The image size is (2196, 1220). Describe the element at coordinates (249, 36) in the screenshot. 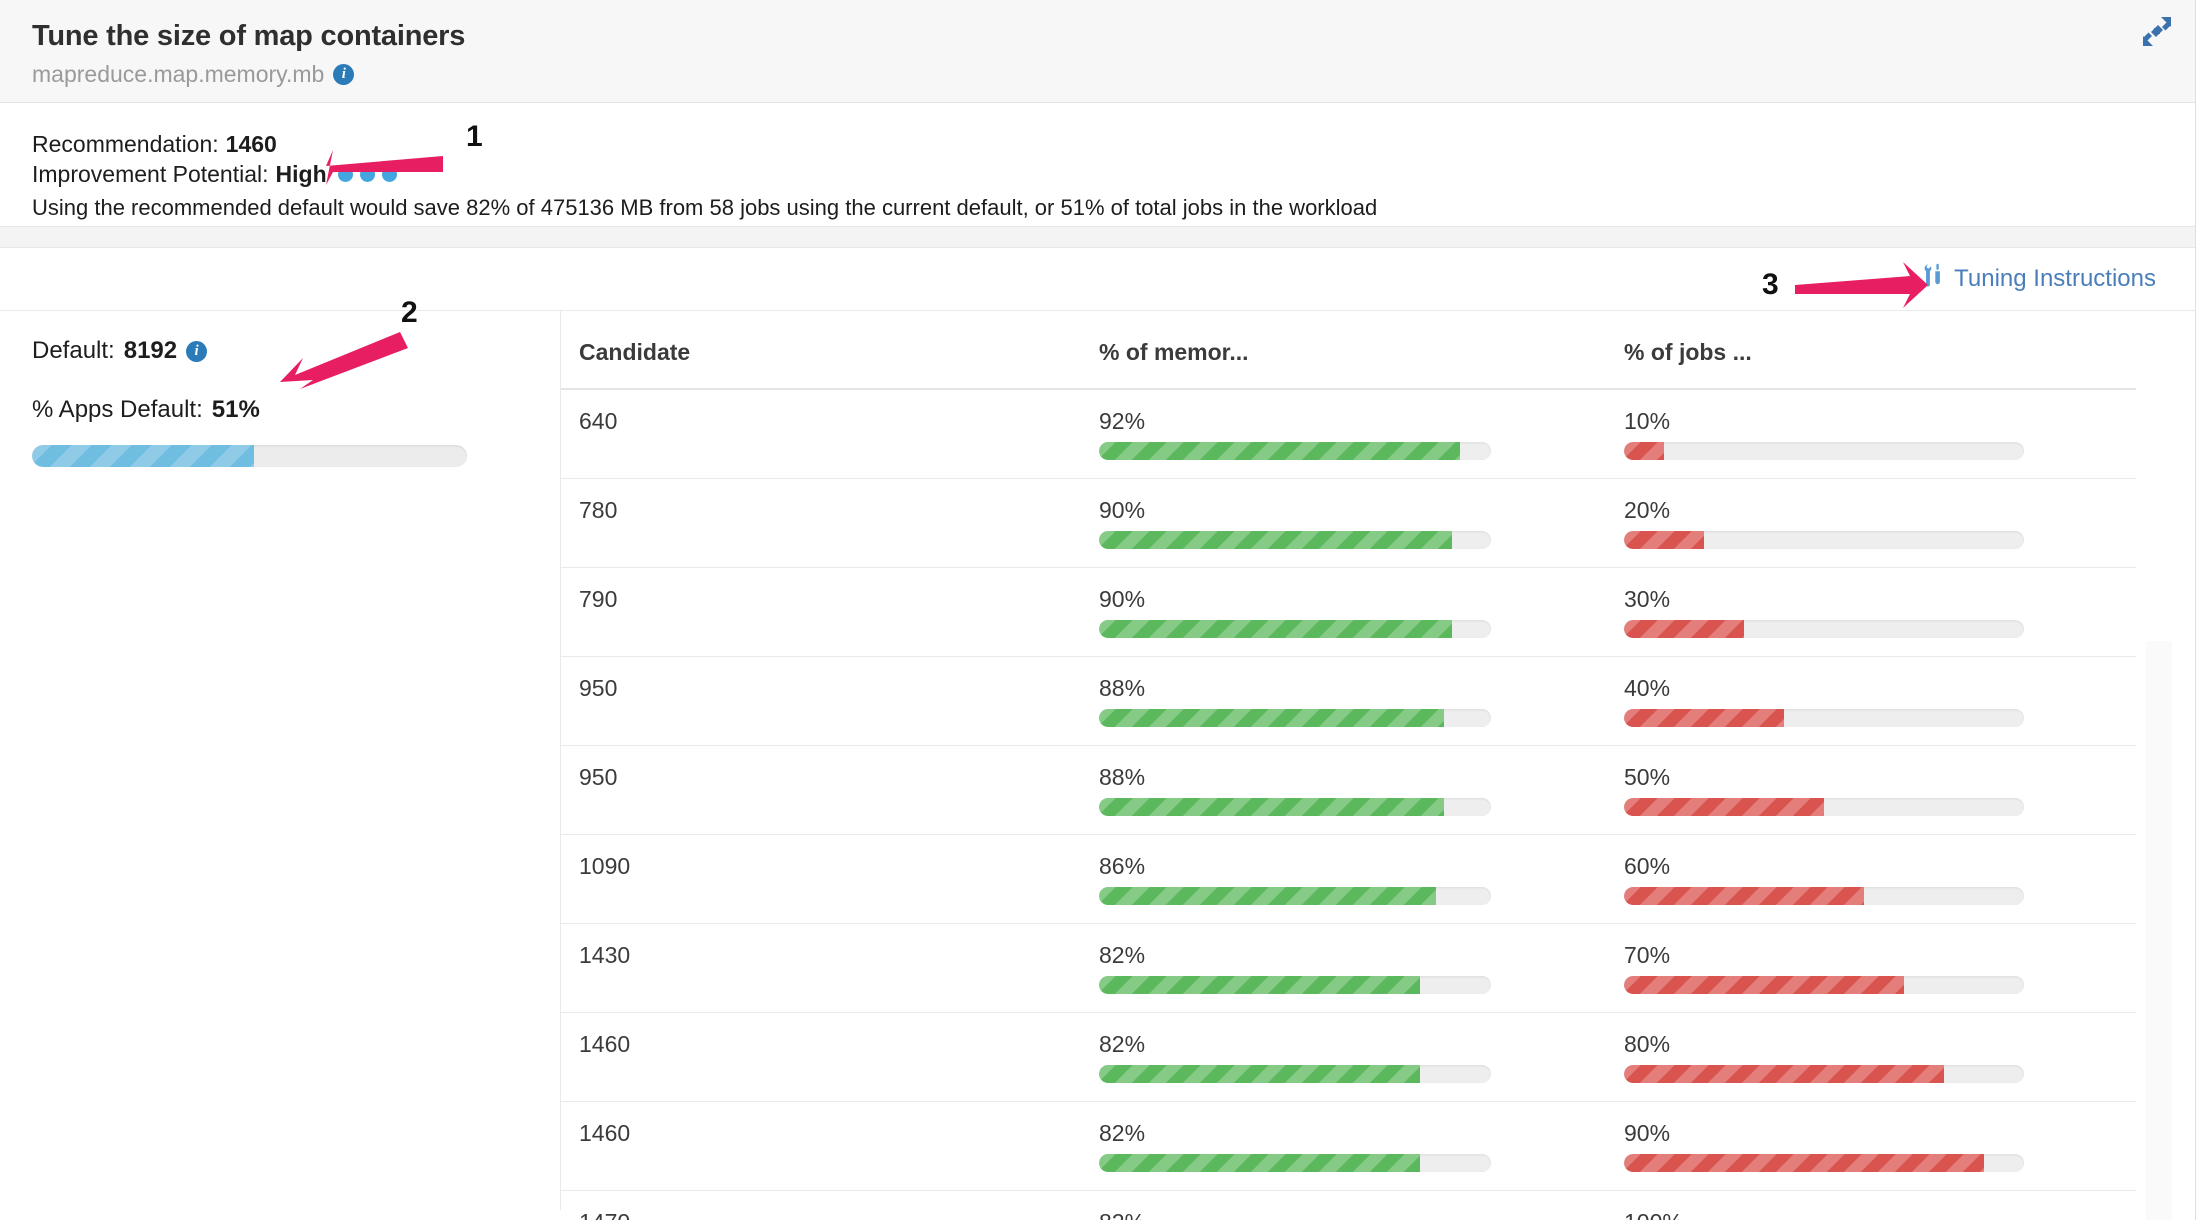

I see `page-title: Tune the size of map containers` at that location.